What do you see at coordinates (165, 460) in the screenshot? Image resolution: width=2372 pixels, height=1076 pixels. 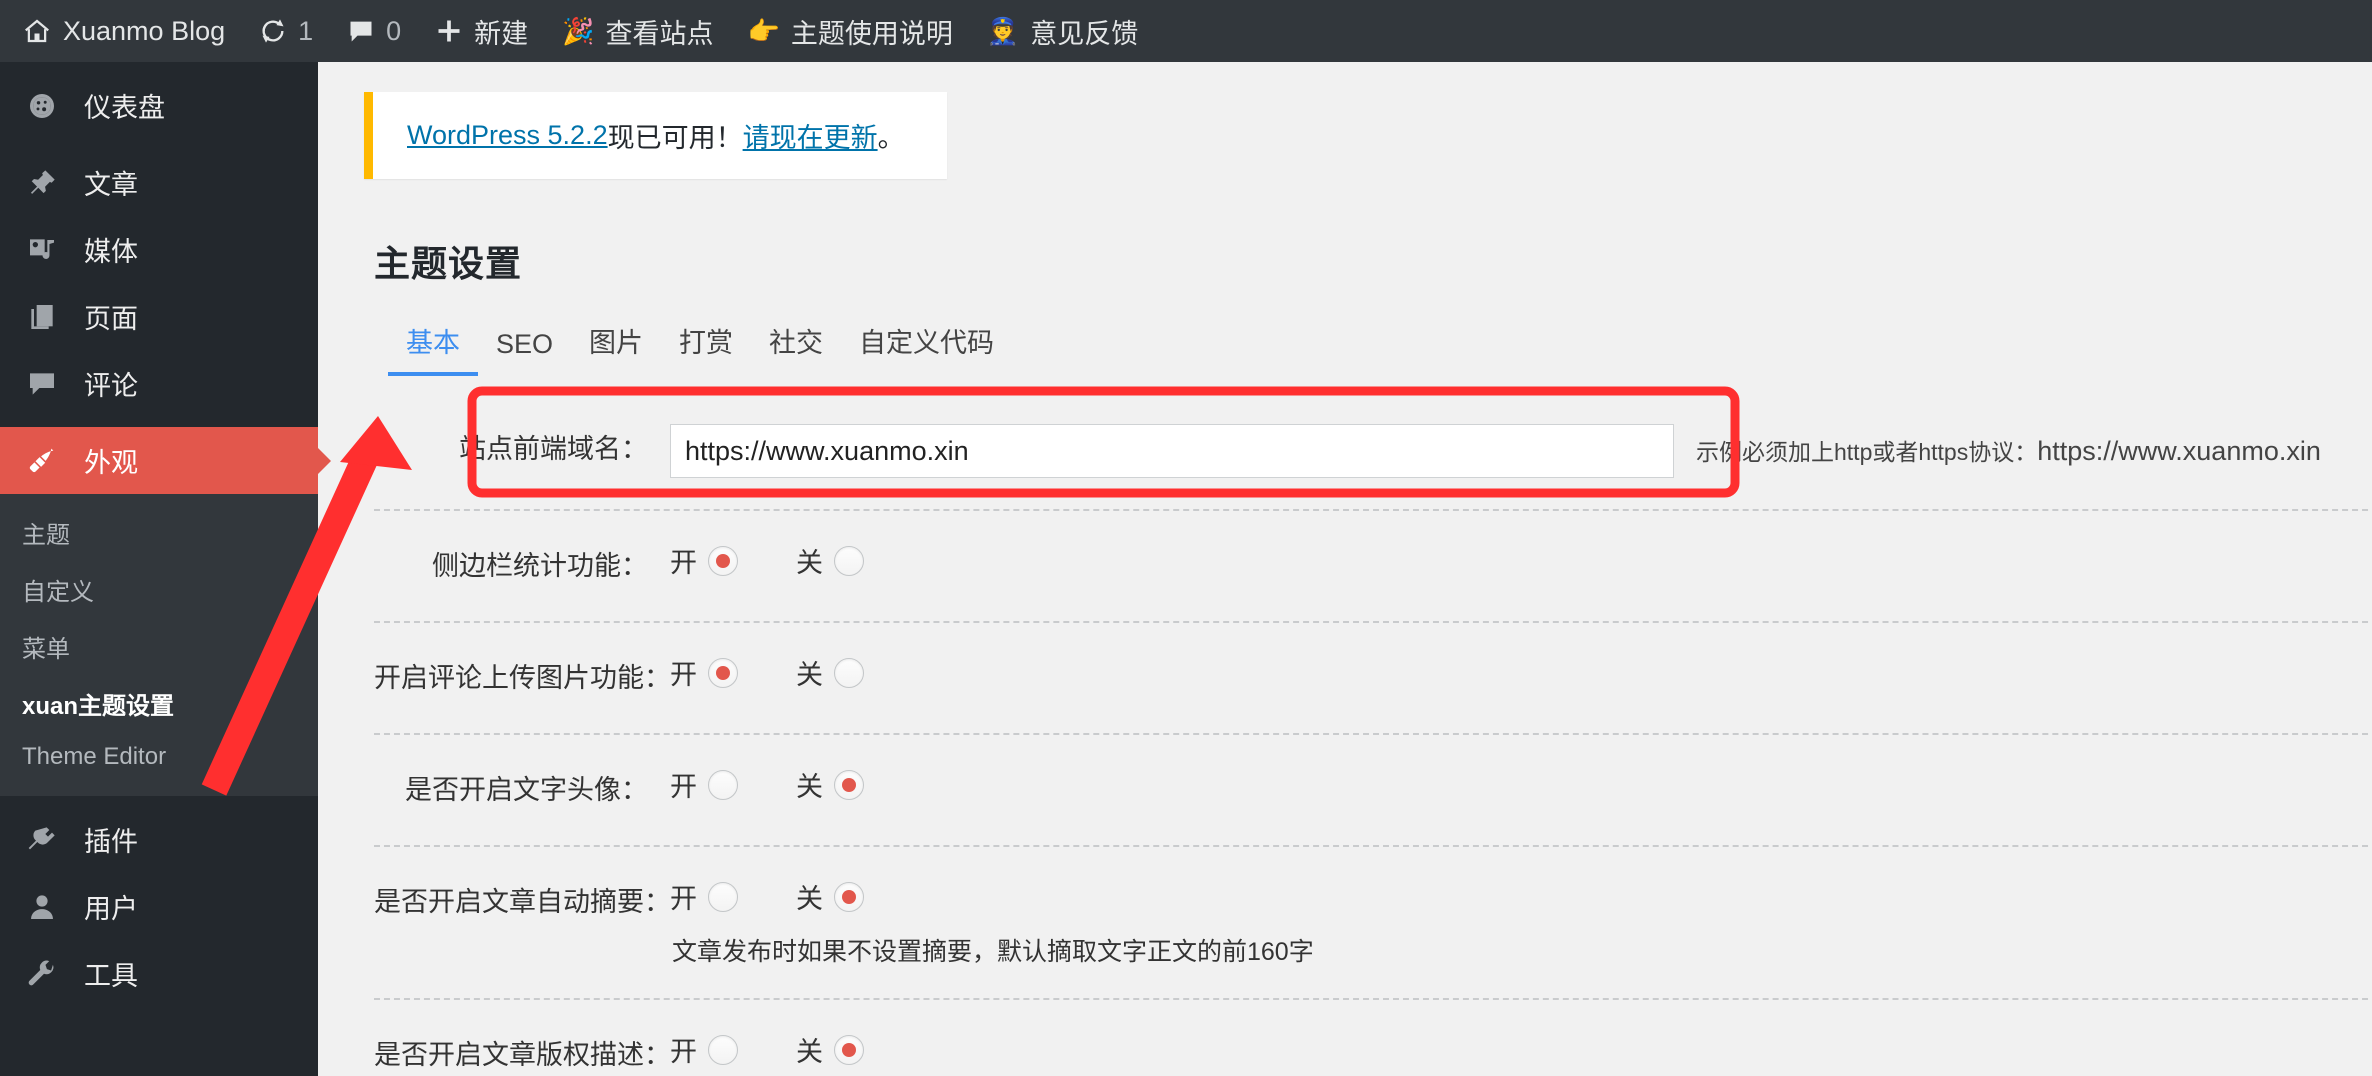 I see `sidebar-item-appearance: 外观` at bounding box center [165, 460].